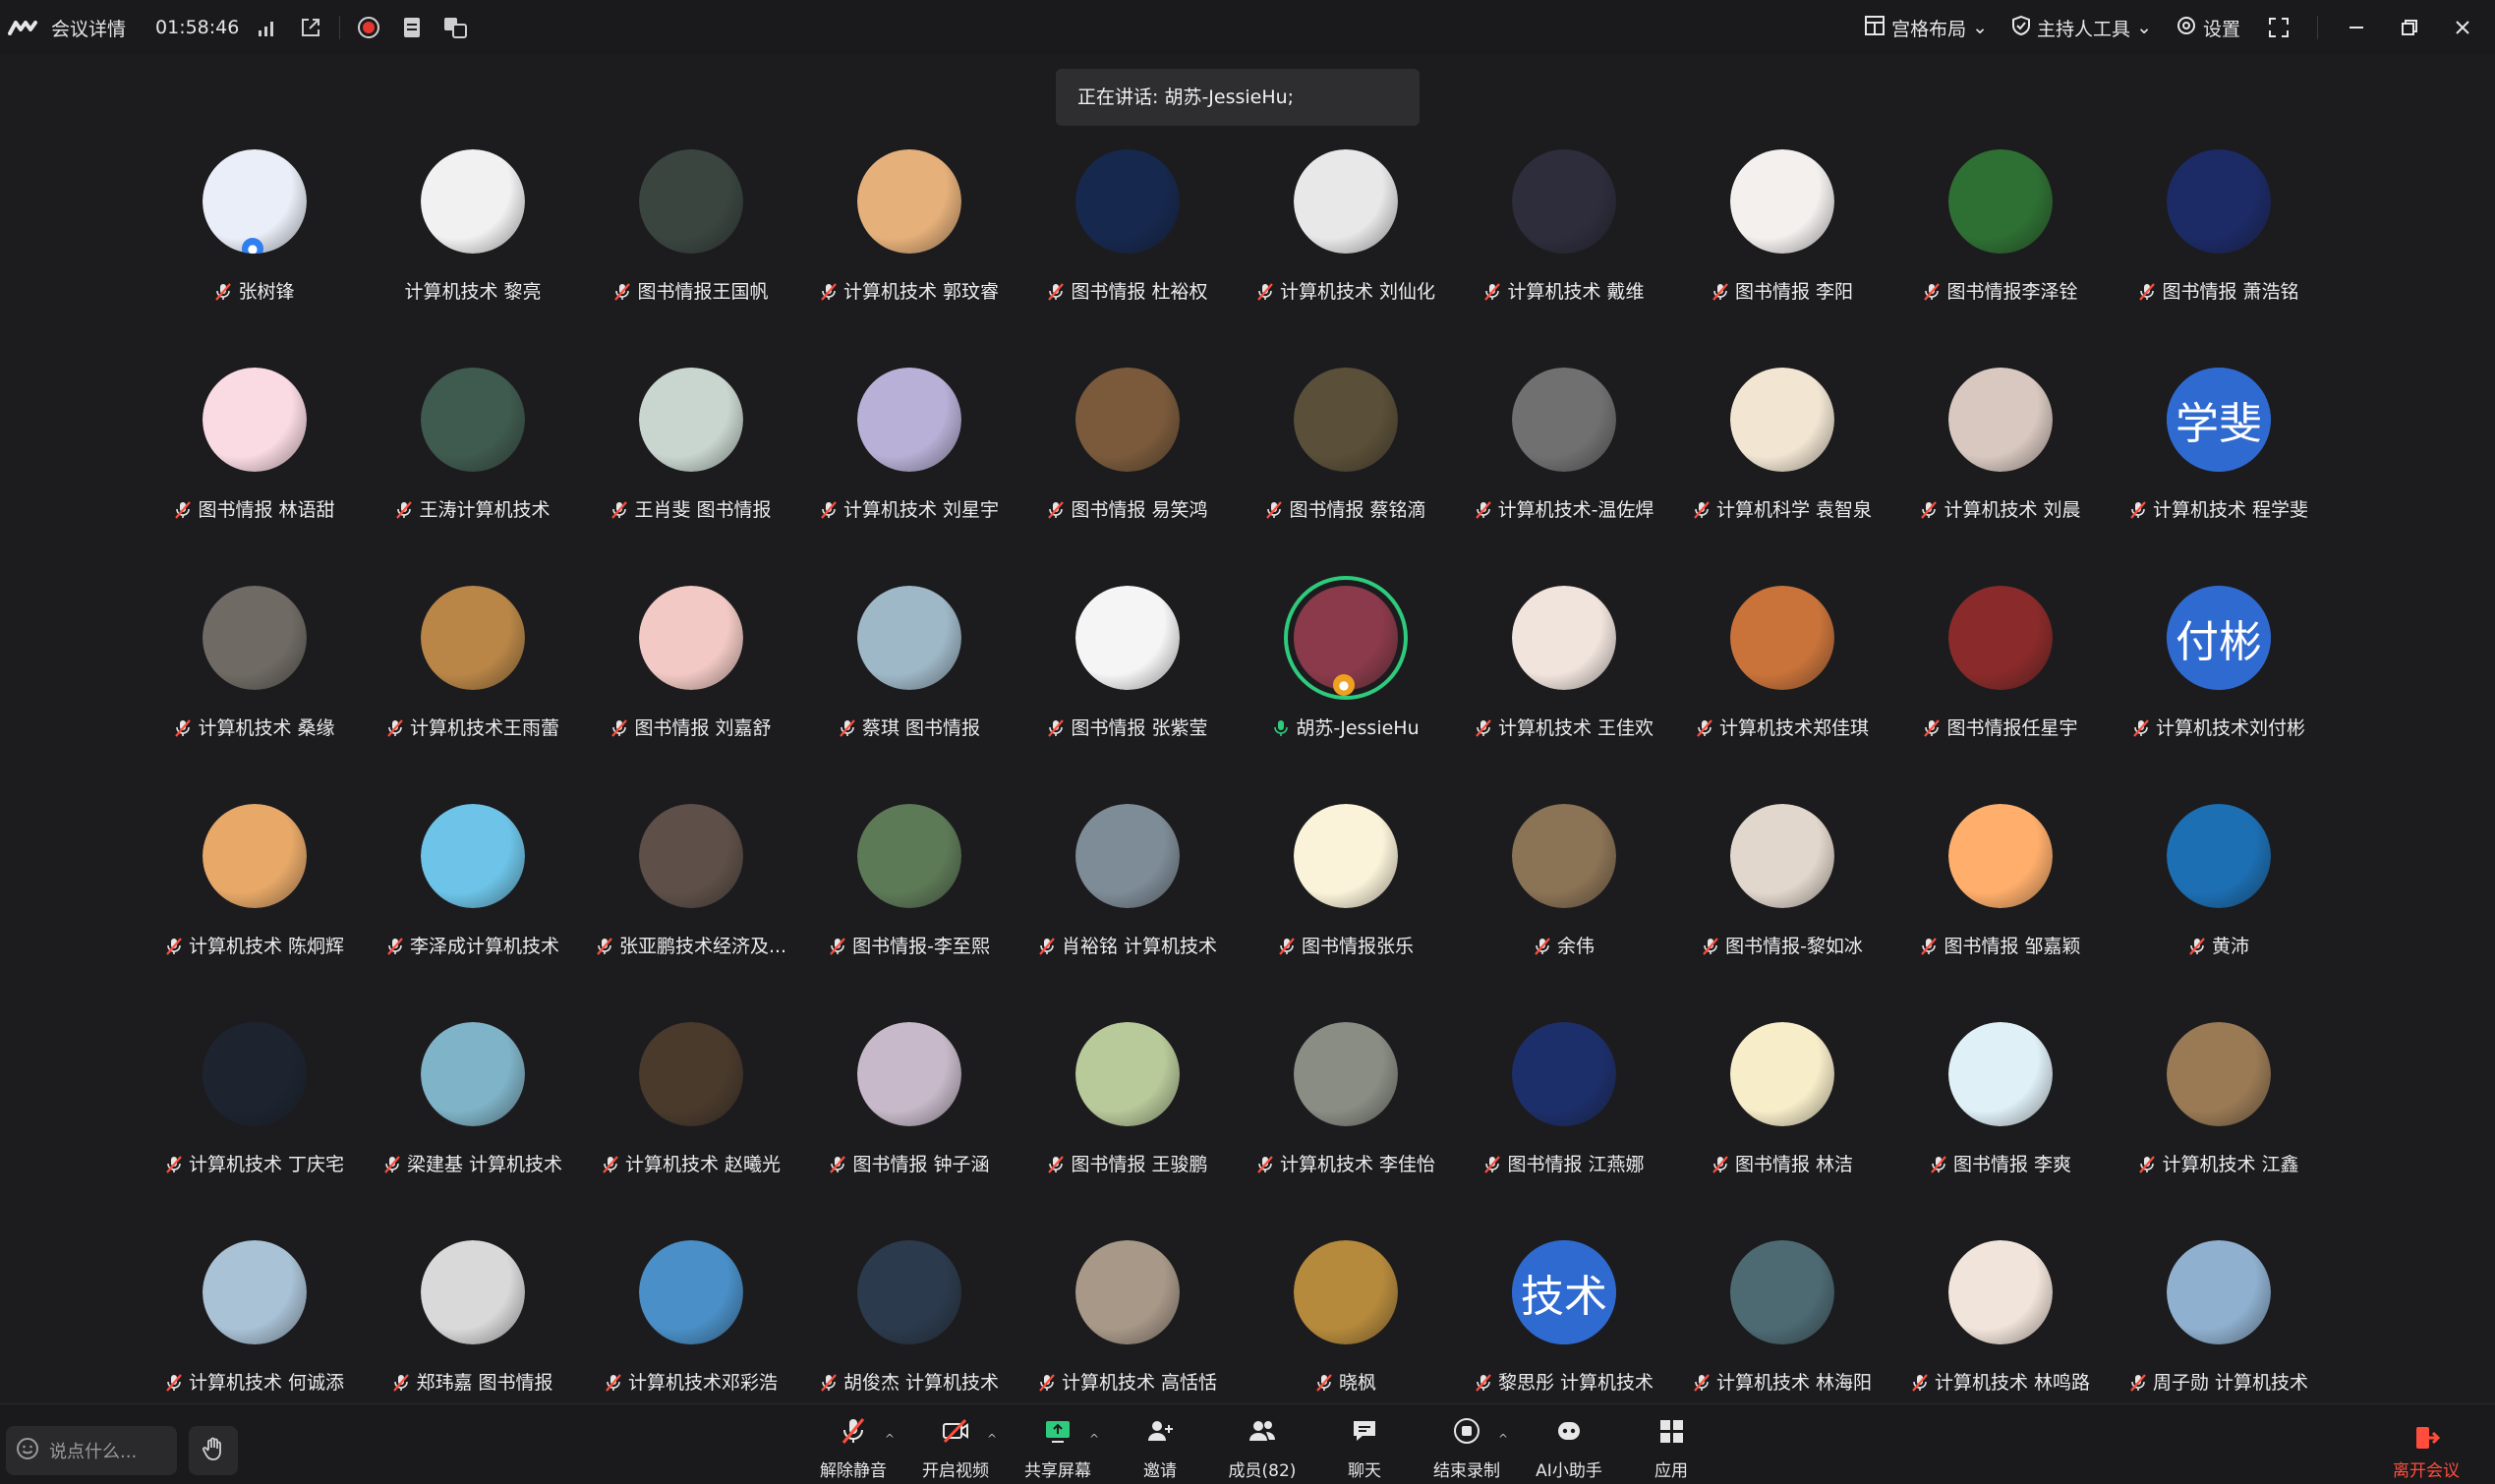 Image resolution: width=2495 pixels, height=1484 pixels. What do you see at coordinates (1564, 258) in the screenshot?
I see `participant-tile: 计算机技术 戴维` at bounding box center [1564, 258].